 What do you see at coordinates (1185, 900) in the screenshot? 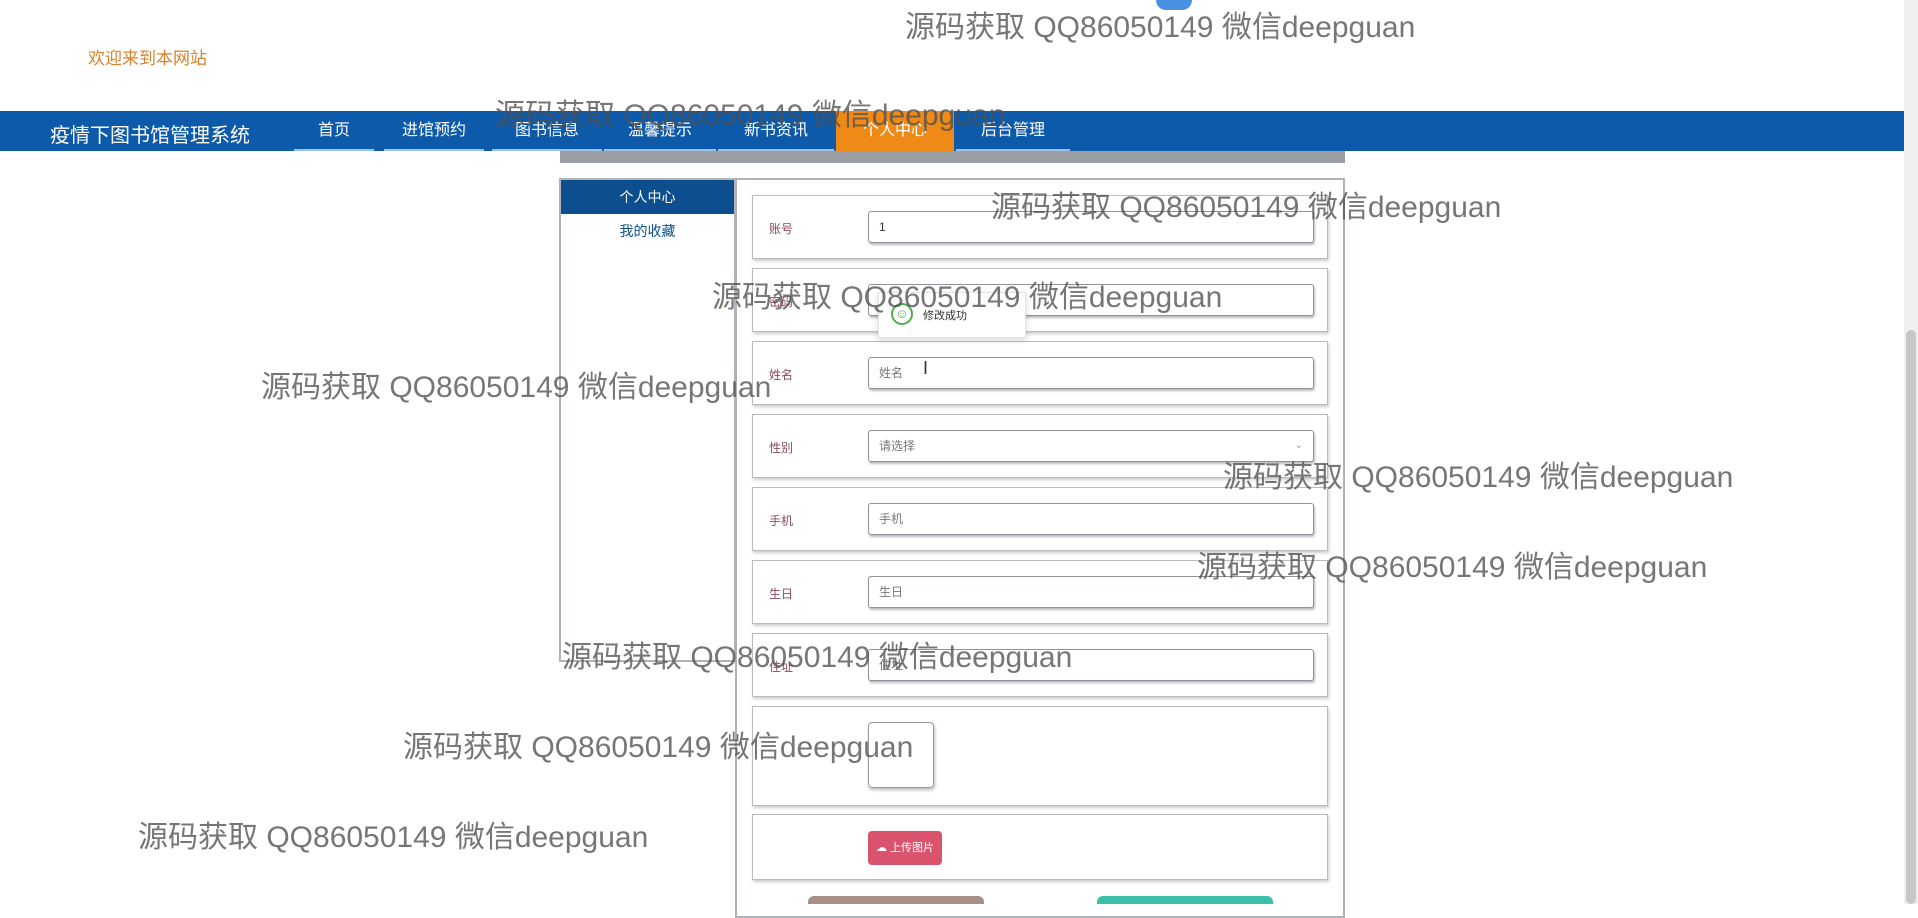
I see `logout-button` at bounding box center [1185, 900].